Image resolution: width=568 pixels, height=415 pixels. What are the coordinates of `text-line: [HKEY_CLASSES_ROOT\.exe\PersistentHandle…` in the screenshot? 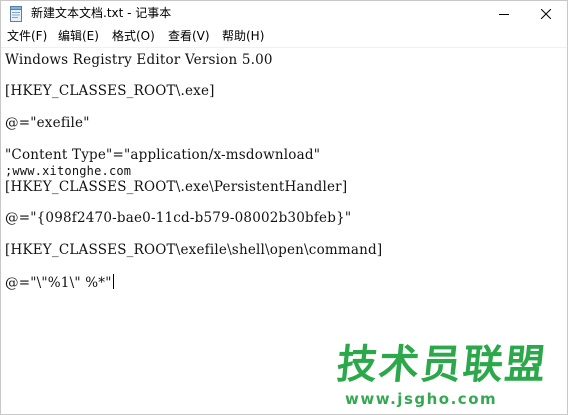 It's located at (176, 187).